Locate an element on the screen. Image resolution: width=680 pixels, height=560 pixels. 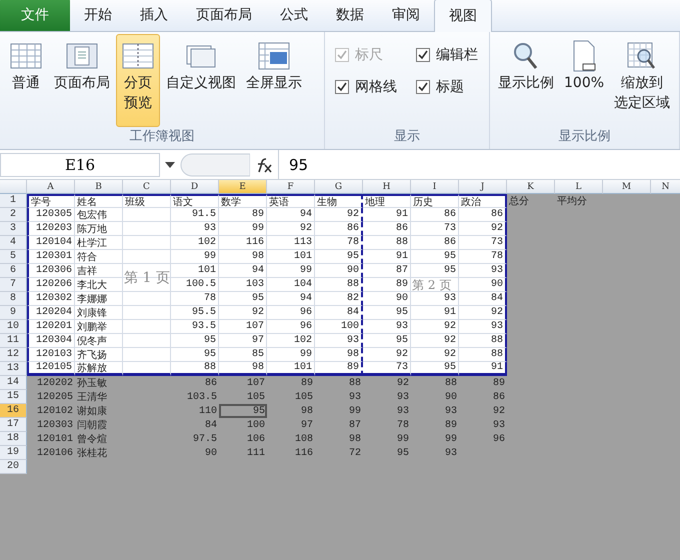
table-cell: 李娜娜 is located at coordinates (99, 299).